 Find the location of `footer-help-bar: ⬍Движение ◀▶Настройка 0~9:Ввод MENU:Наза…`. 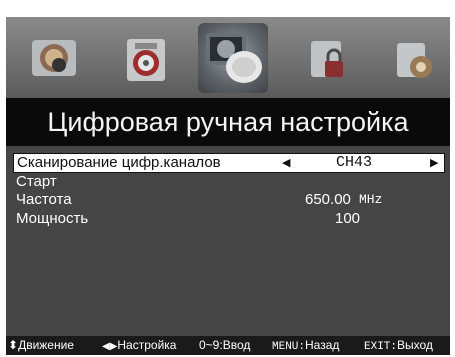

footer-help-bar: ⬍Движение ◀▶Настройка 0~9:Ввод MENU:Наза… is located at coordinates (228, 345).